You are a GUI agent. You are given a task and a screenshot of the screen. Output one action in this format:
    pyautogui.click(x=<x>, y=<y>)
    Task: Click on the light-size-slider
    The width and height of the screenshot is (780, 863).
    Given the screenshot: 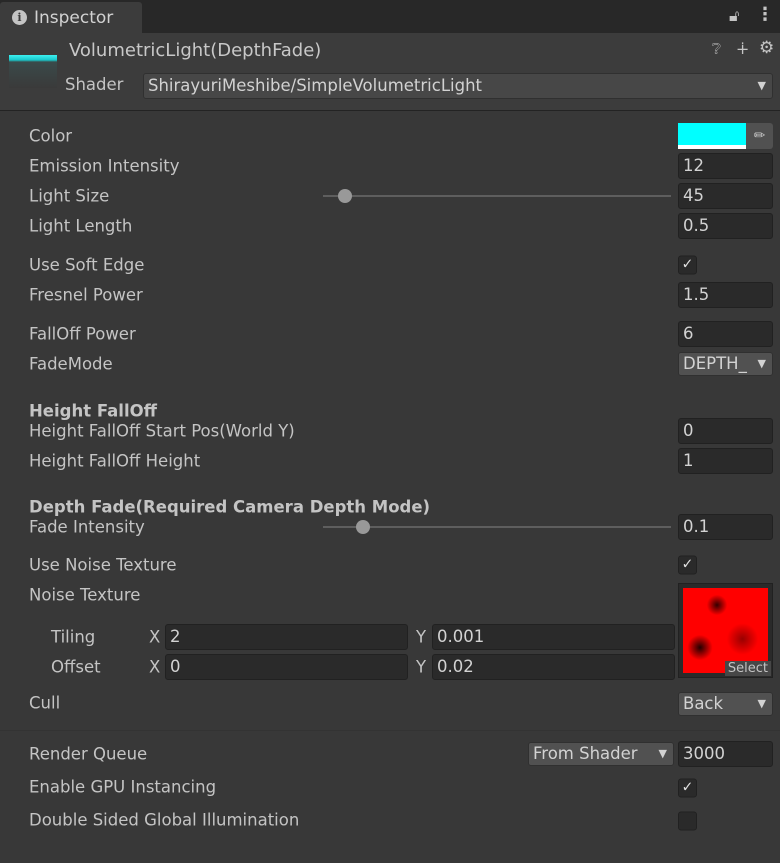 What is the action you would take?
    pyautogui.click(x=497, y=196)
    